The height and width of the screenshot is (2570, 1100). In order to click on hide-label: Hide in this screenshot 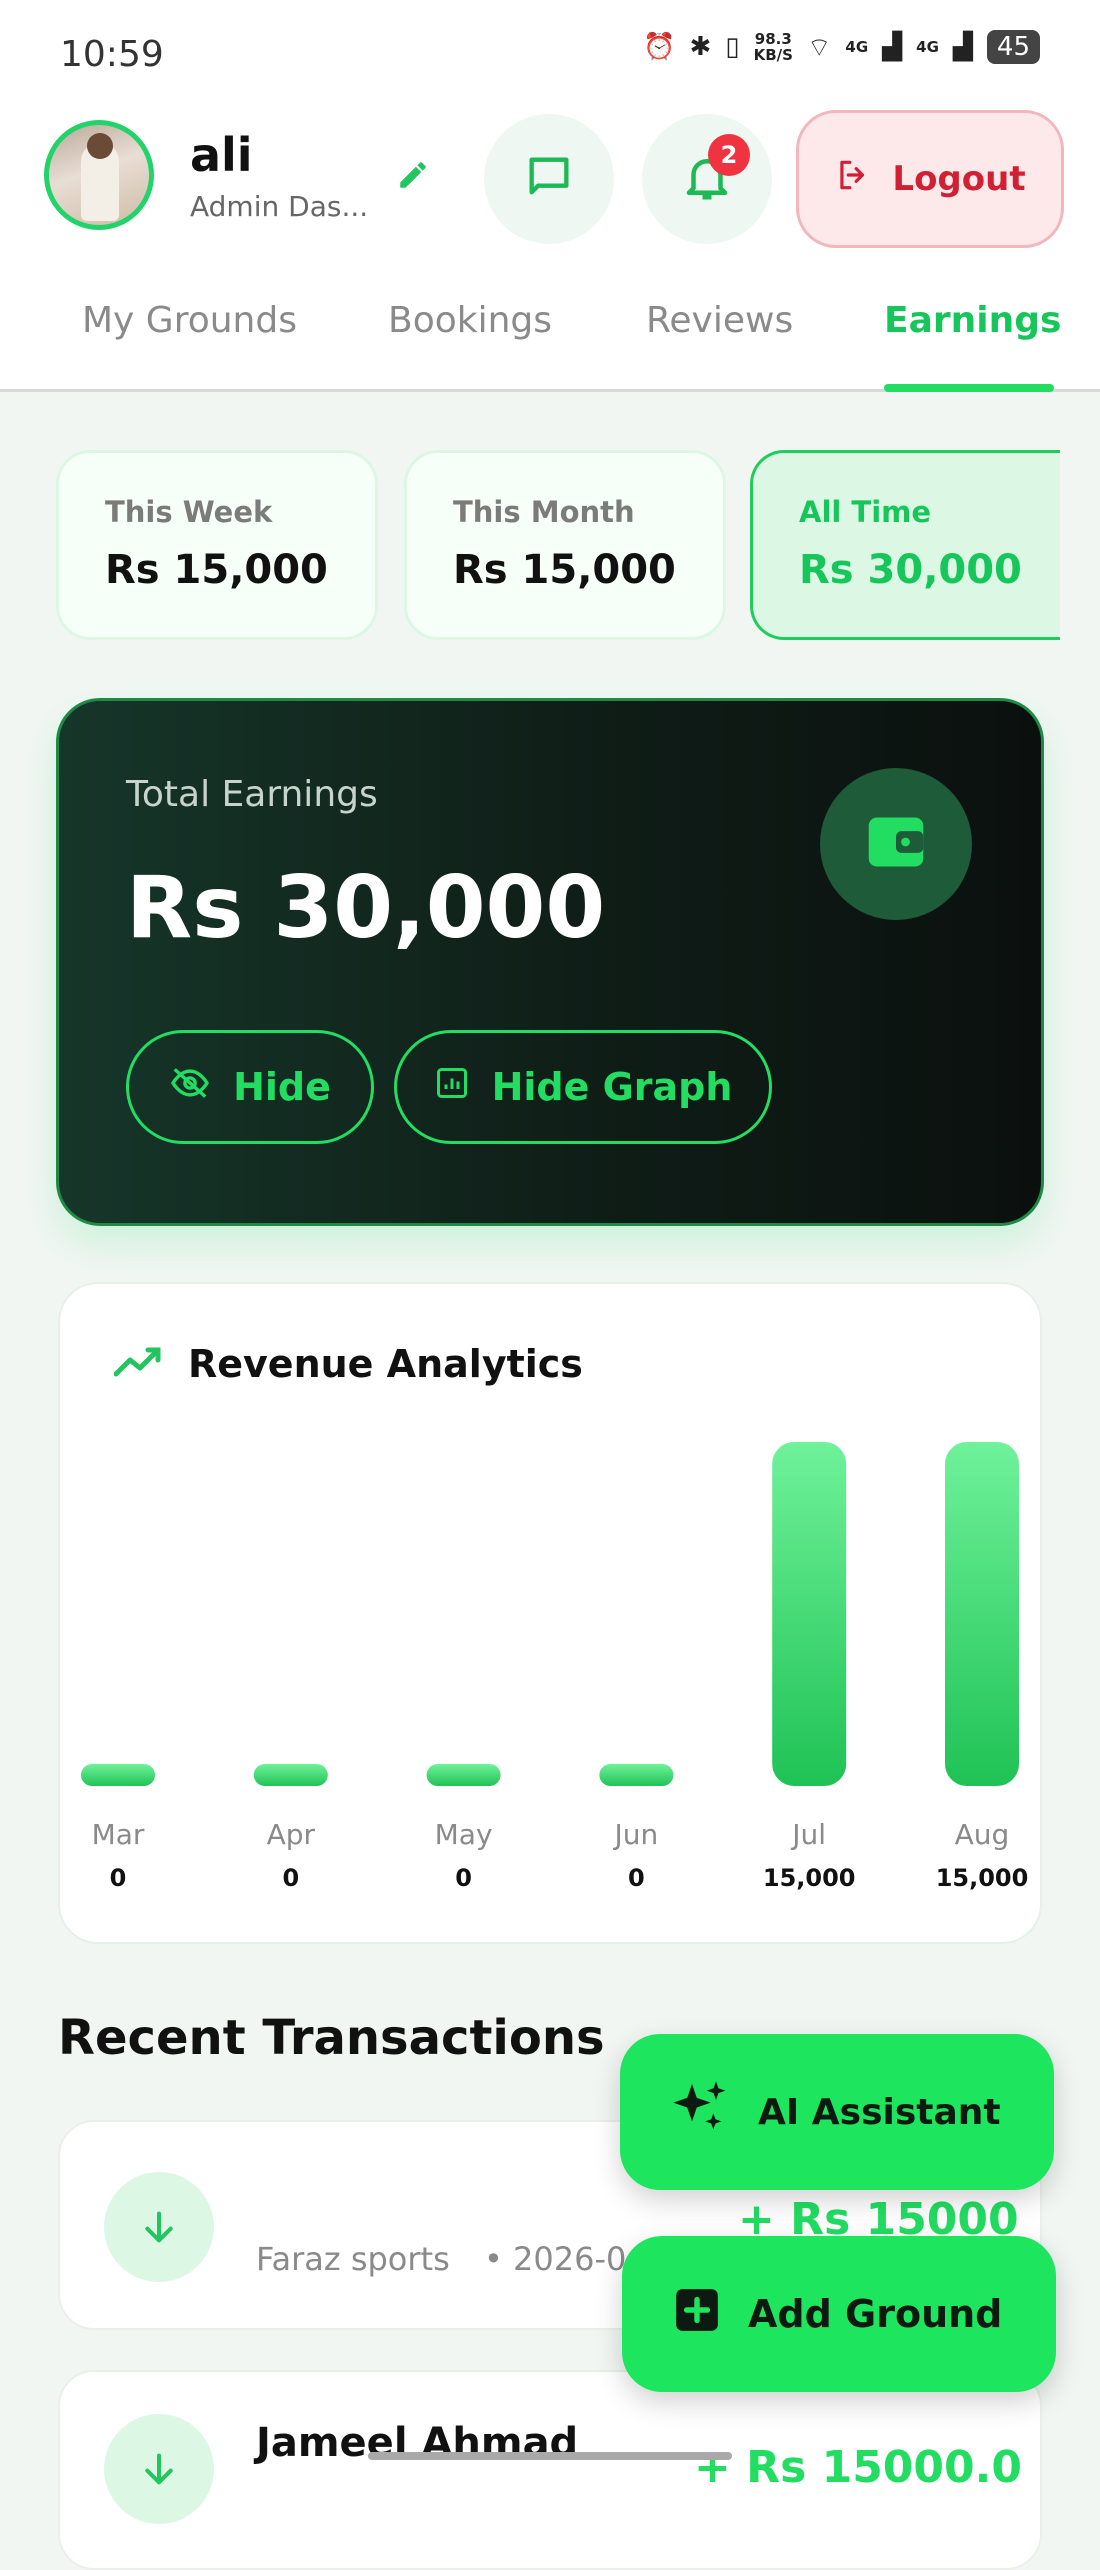, I will do `click(282, 1087)`.